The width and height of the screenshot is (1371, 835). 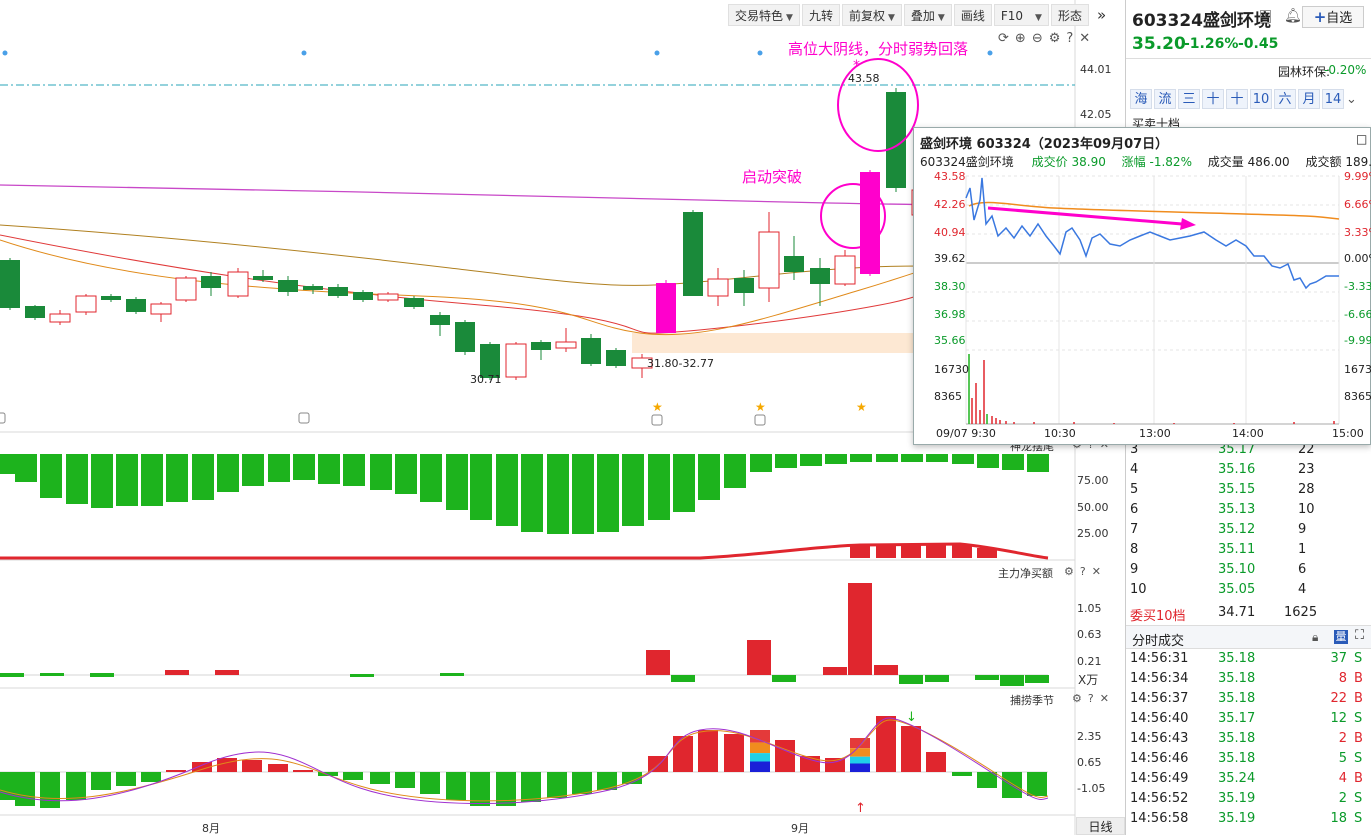 What do you see at coordinates (972, 15) in the screenshot?
I see `toolbar-draw-button: 画线` at bounding box center [972, 15].